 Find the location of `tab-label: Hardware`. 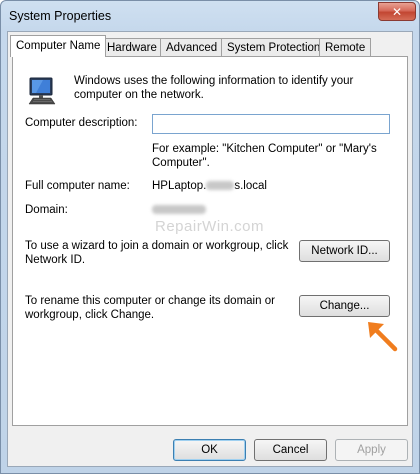

tab-label: Hardware is located at coordinates (132, 48).